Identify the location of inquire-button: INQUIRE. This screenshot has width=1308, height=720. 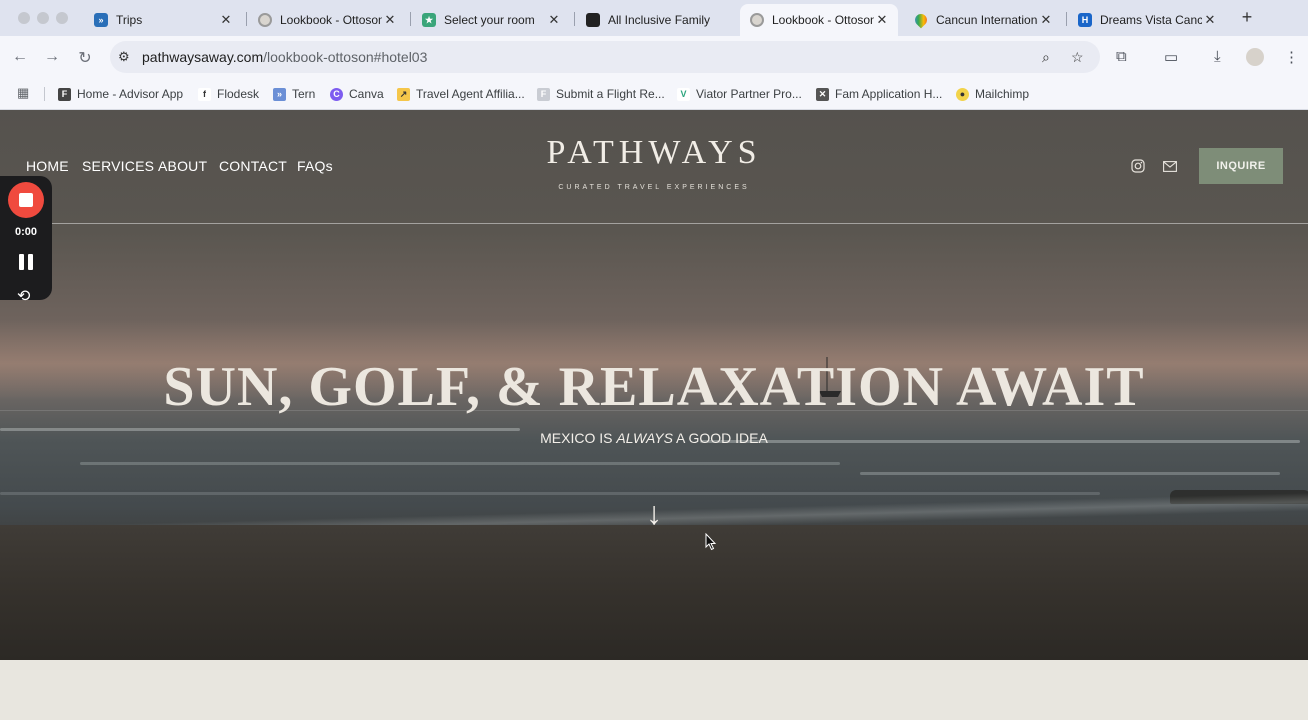
(1241, 166).